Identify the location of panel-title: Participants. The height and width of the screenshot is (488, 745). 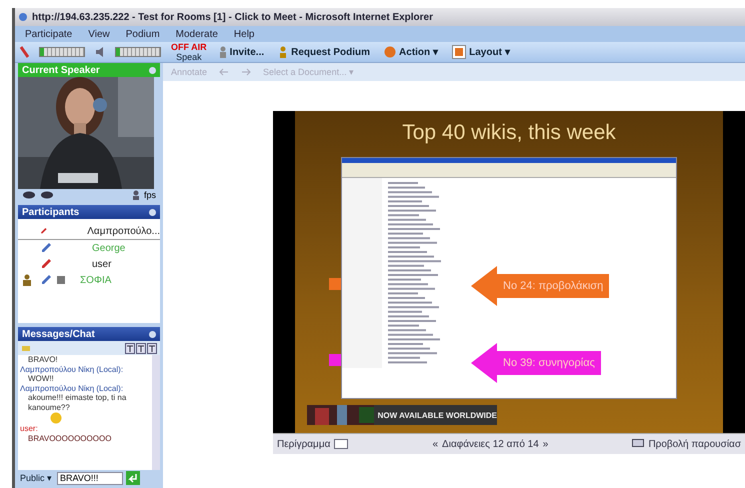
(51, 212).